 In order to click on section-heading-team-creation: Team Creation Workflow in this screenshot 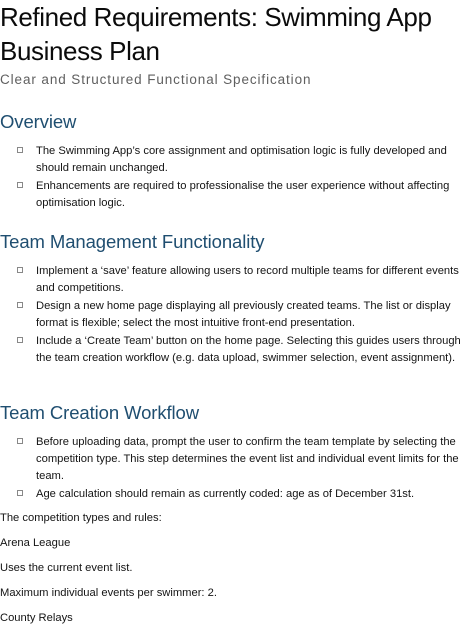, I will do `click(99, 412)`.